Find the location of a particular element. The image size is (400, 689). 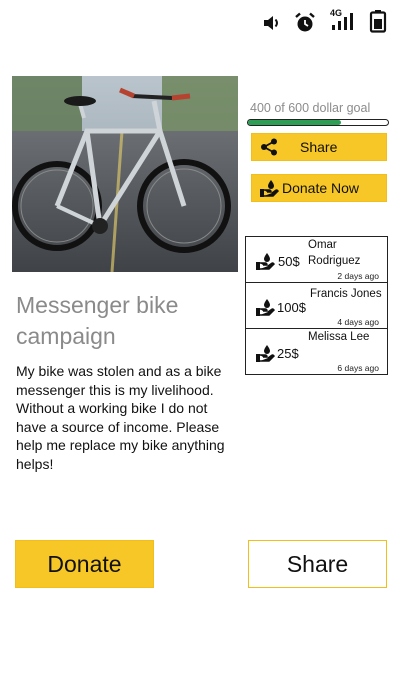

donor-name: Omar Rodriguez is located at coordinates (334, 253).